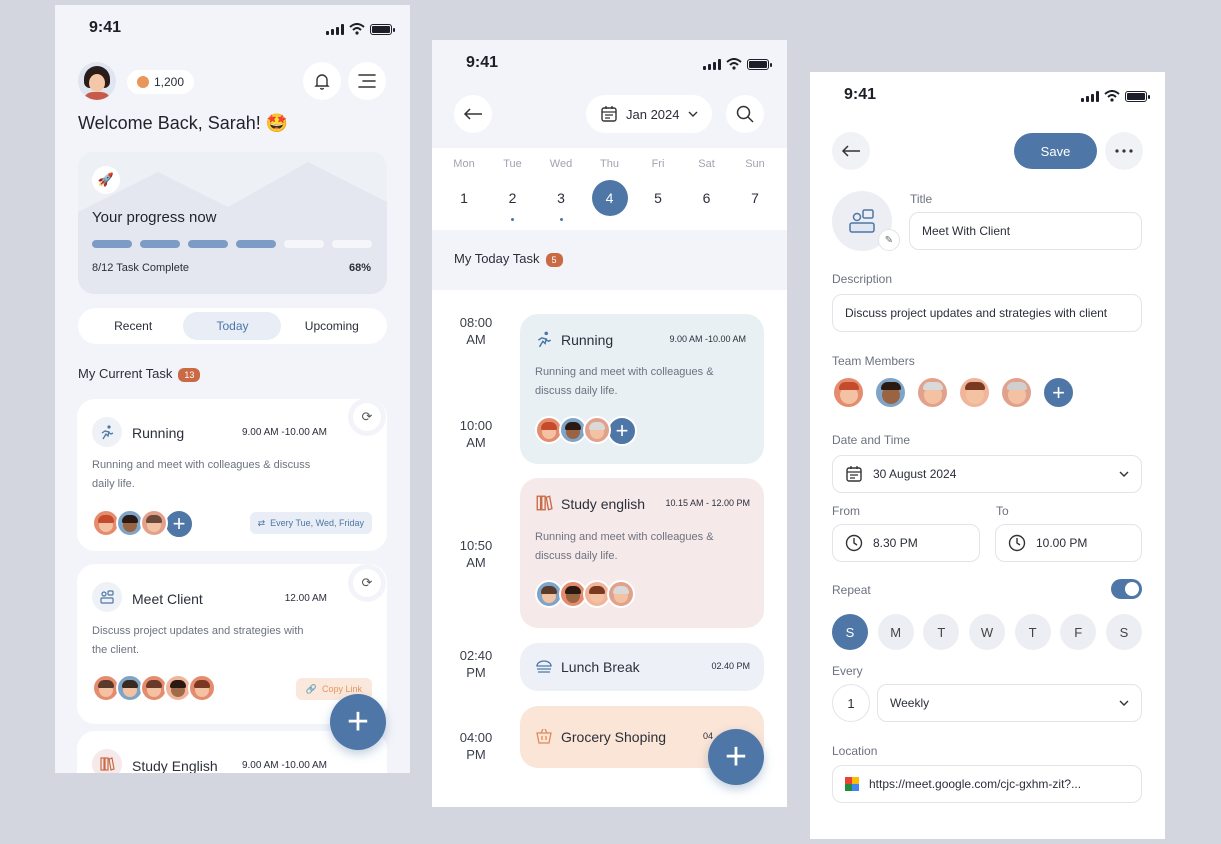 This screenshot has width=1221, height=844. What do you see at coordinates (141, 268) in the screenshot?
I see `progress-summary: 8/12 Task Complete` at bounding box center [141, 268].